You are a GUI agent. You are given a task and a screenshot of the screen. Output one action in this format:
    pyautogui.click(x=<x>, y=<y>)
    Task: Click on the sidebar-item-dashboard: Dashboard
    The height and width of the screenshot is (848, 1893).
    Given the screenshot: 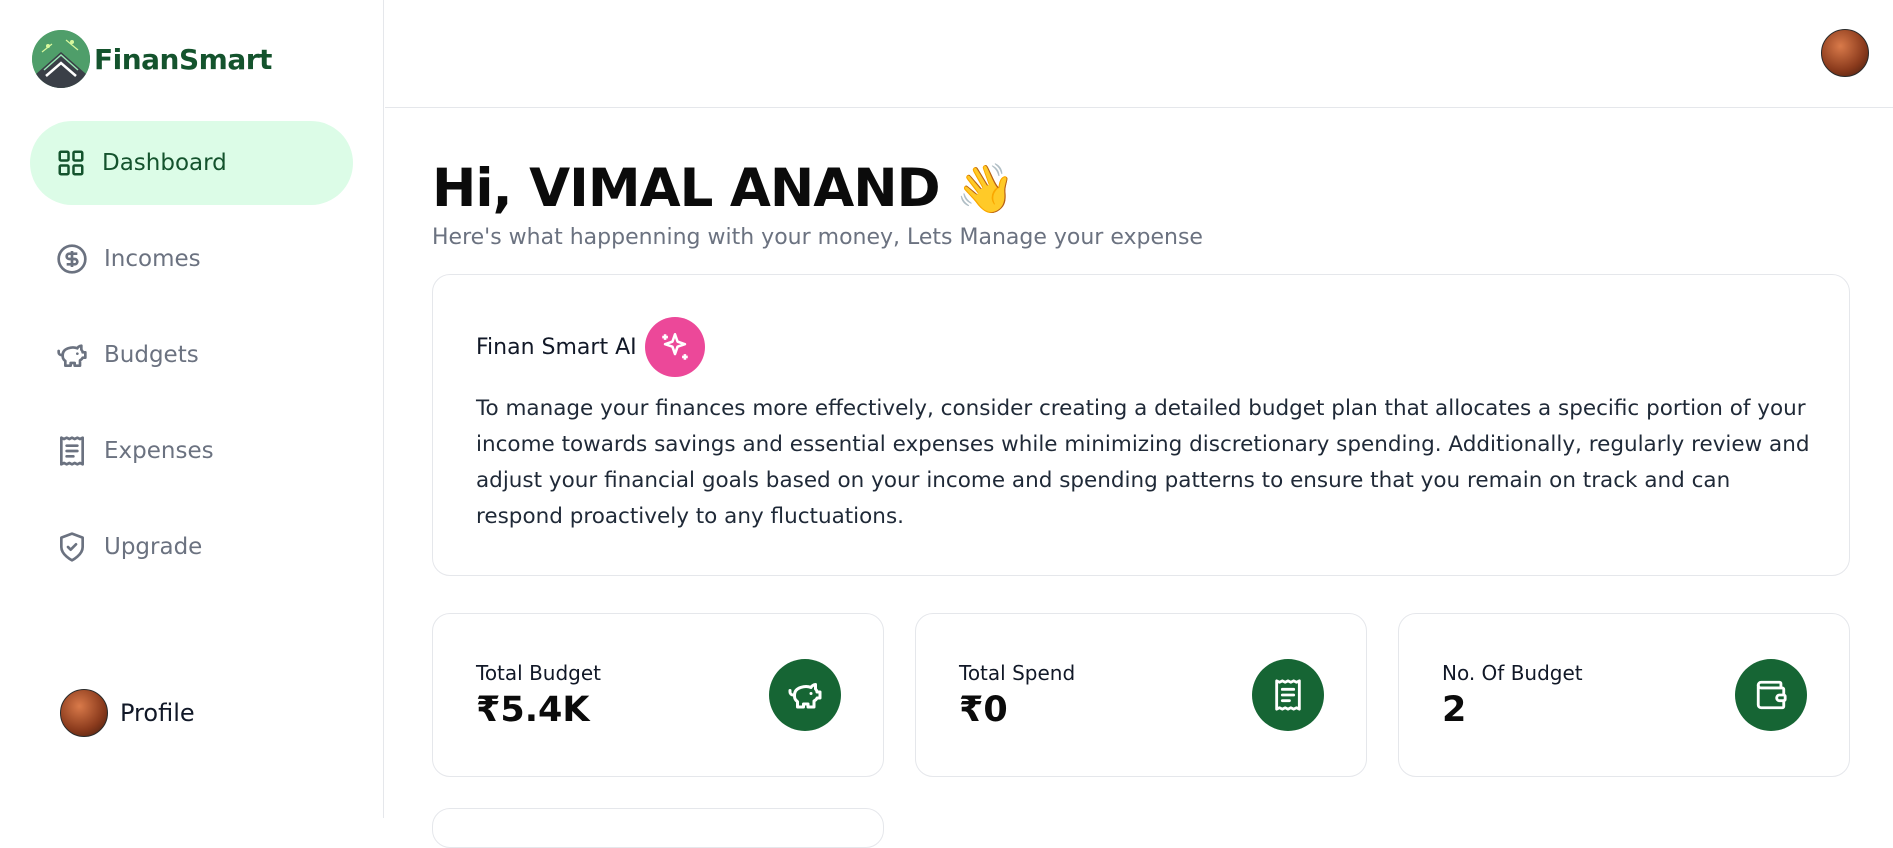 What is the action you would take?
    pyautogui.click(x=191, y=163)
    